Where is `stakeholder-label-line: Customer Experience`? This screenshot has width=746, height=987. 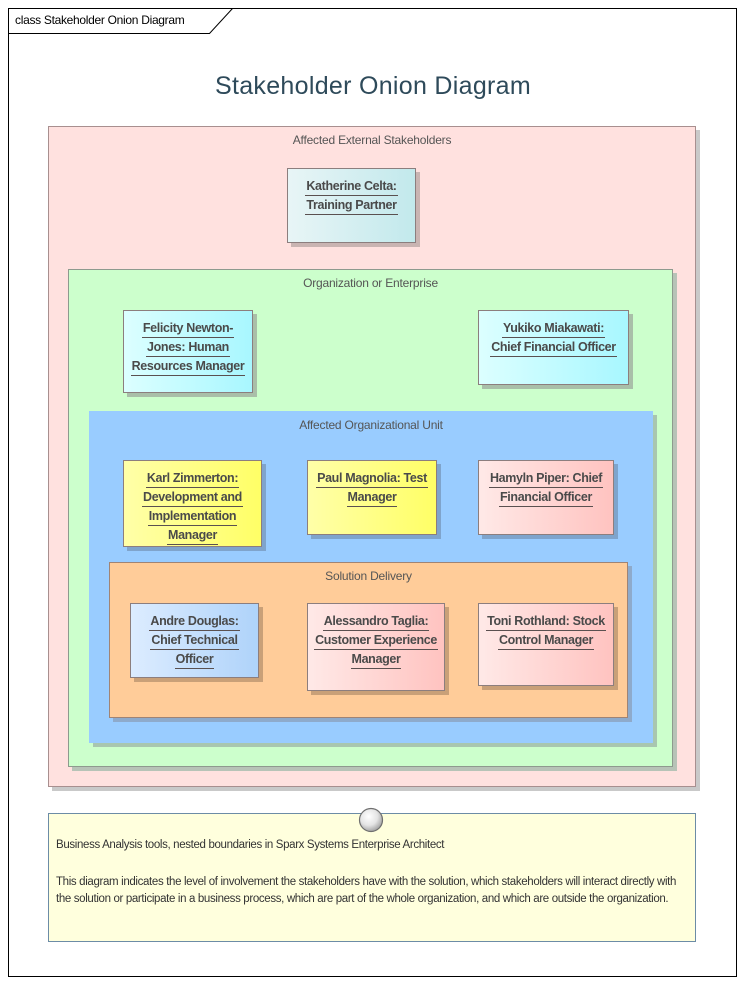 stakeholder-label-line: Customer Experience is located at coordinates (376, 641).